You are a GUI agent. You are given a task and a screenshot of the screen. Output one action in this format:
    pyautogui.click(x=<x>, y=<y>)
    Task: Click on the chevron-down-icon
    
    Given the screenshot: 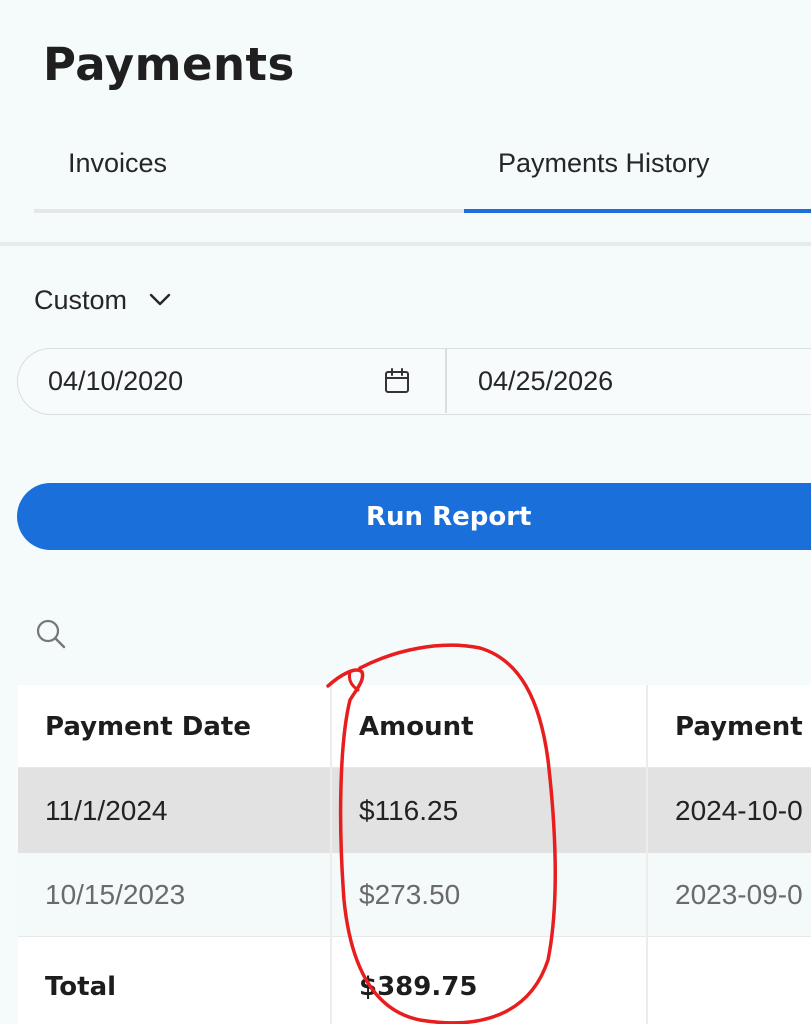 What is the action you would take?
    pyautogui.click(x=160, y=300)
    